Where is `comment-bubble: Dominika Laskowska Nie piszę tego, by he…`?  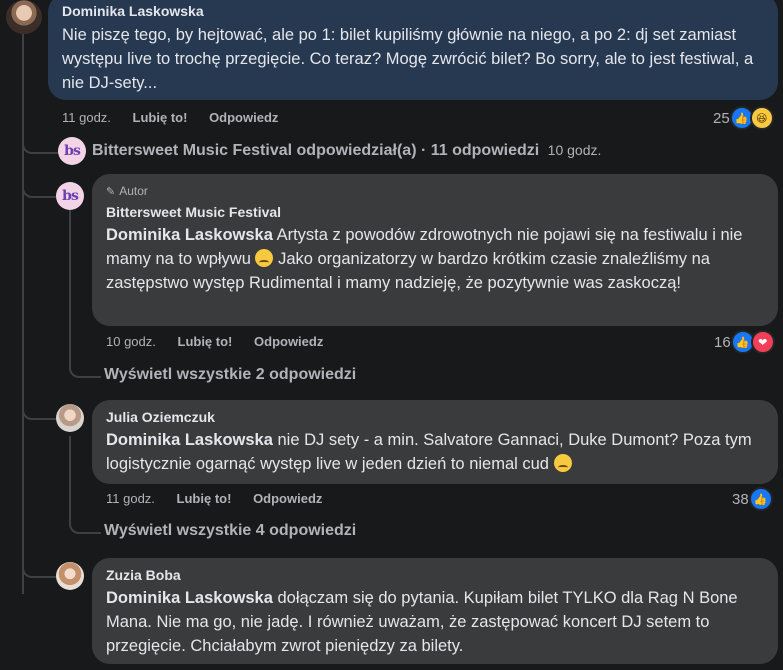 comment-bubble: Dominika Laskowska Nie piszę tego, by he… is located at coordinates (413, 50).